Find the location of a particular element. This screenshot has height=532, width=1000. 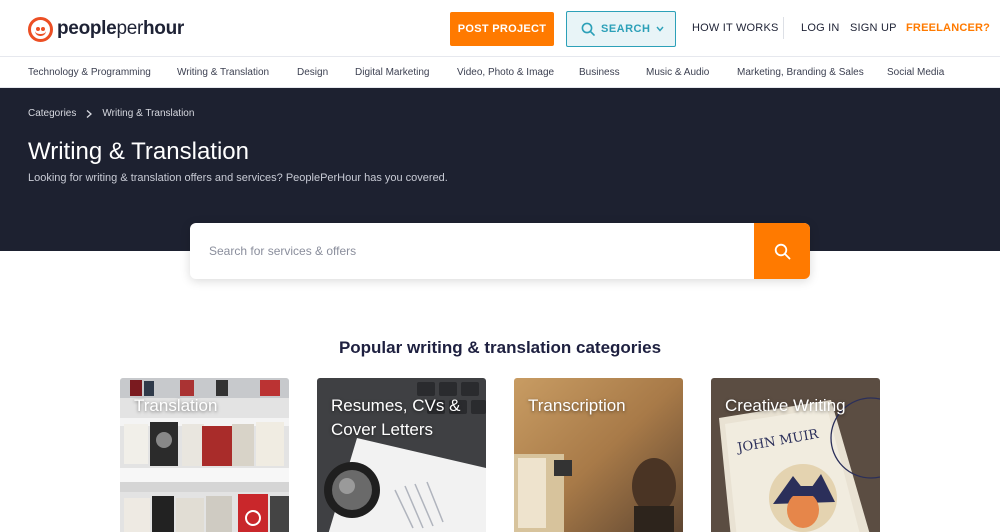

popular-categories-heading: Popular writing & translation categories is located at coordinates (500, 347).